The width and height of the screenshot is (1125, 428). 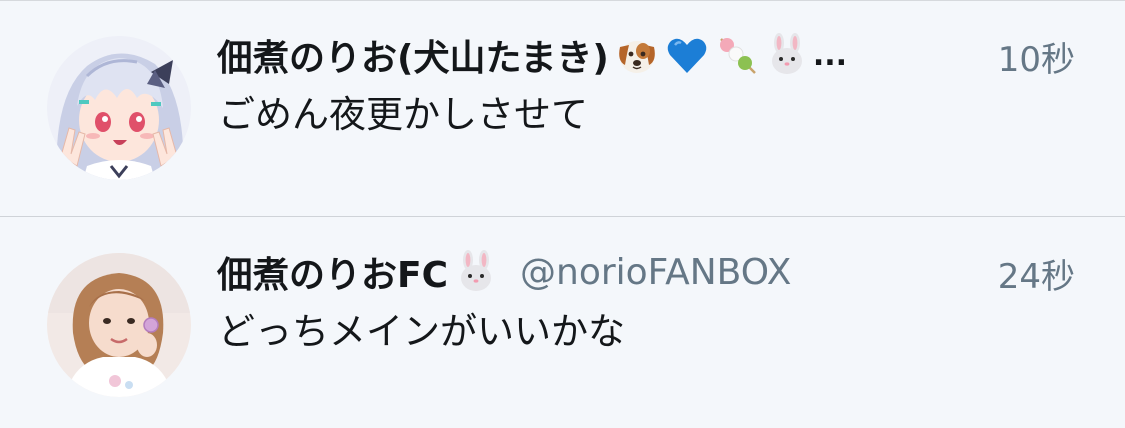 What do you see at coordinates (1036, 56) in the screenshot?
I see `timestamp: 10秒` at bounding box center [1036, 56].